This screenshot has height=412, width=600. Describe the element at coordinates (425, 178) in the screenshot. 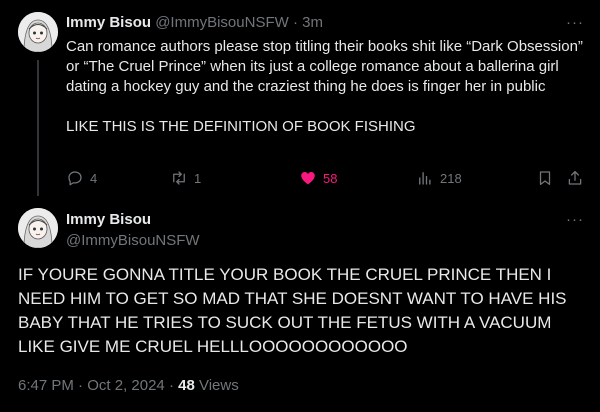

I see `views-icon` at that location.